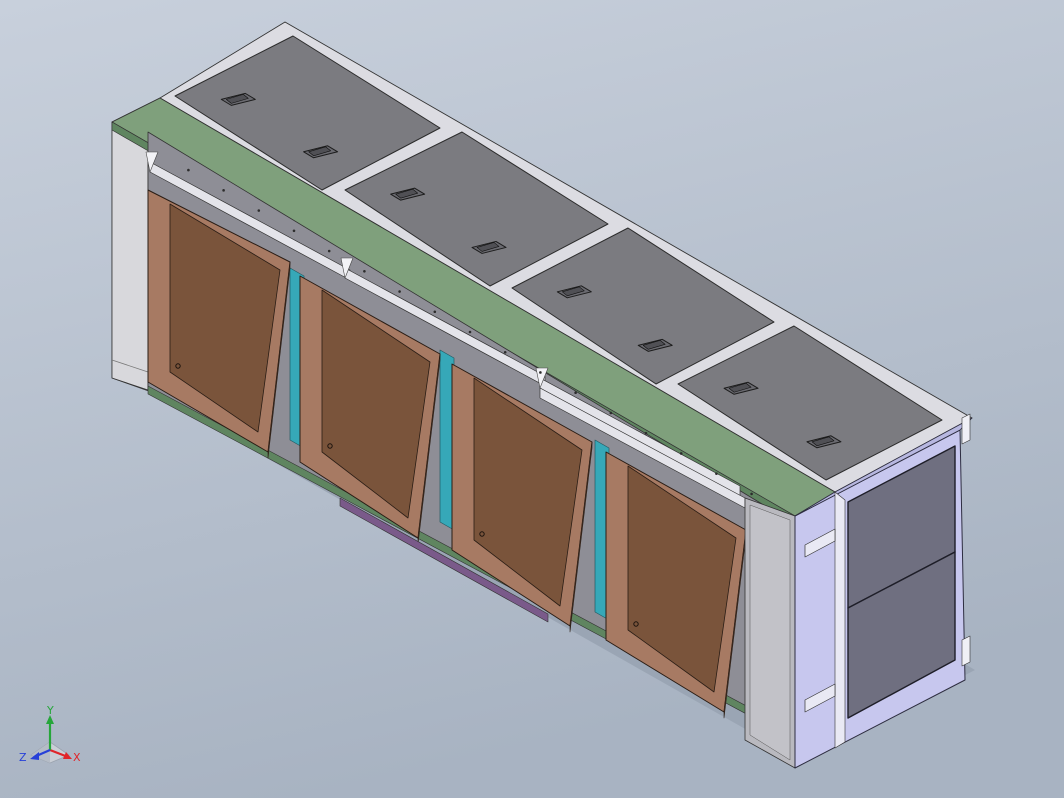 The width and height of the screenshot is (1064, 798). Describe the element at coordinates (130, 256) in the screenshot. I see `left-end-front` at that location.